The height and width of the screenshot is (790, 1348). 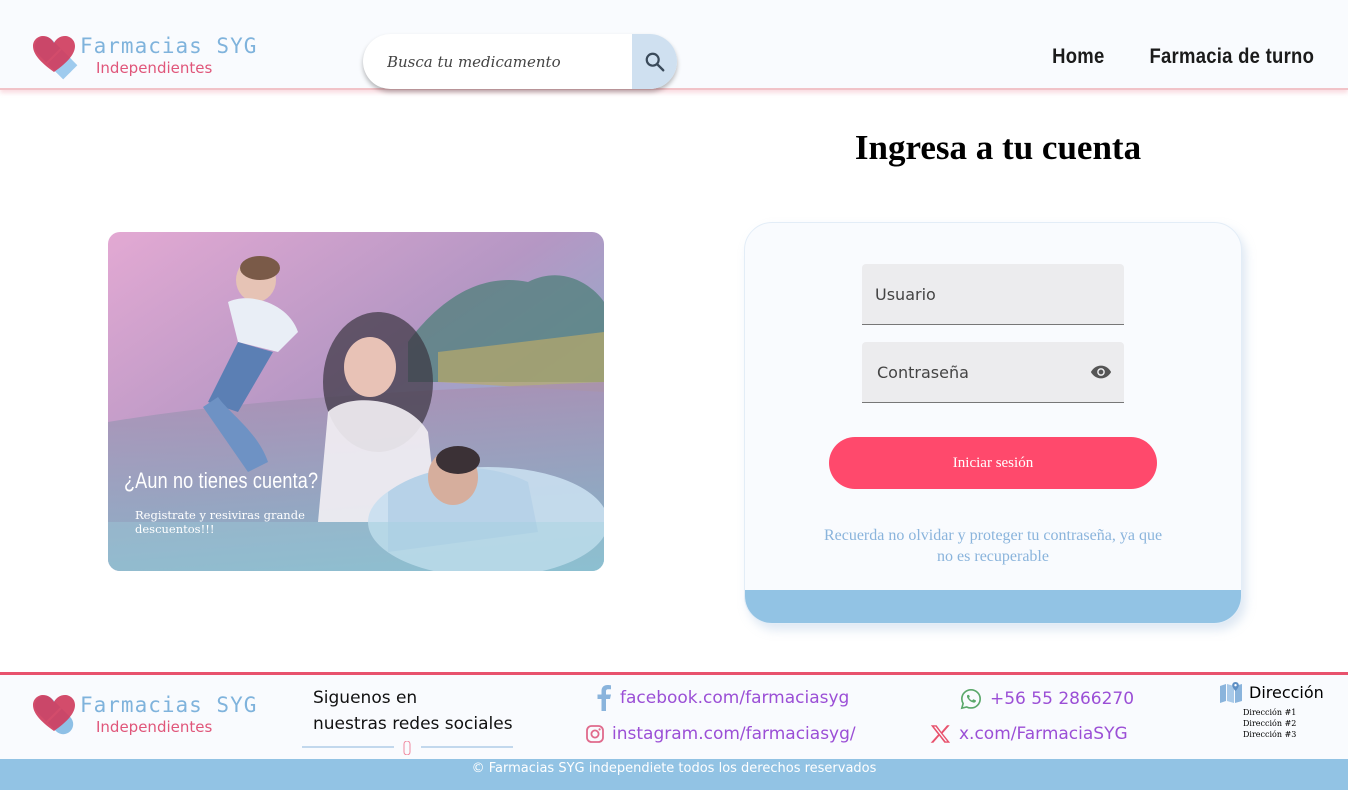 I want to click on footer-logo: Farmacias SYG Independientes, so click(x=143, y=715).